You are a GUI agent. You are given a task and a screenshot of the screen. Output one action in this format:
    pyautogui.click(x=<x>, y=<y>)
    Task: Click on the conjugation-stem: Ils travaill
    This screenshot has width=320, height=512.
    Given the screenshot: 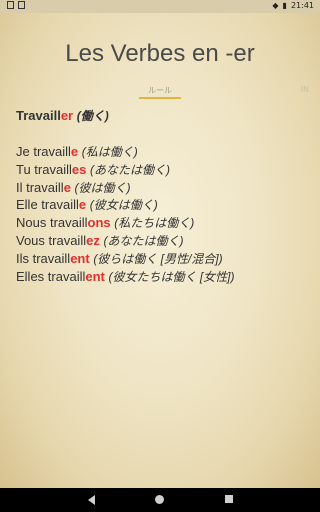 What is the action you would take?
    pyautogui.click(x=43, y=258)
    